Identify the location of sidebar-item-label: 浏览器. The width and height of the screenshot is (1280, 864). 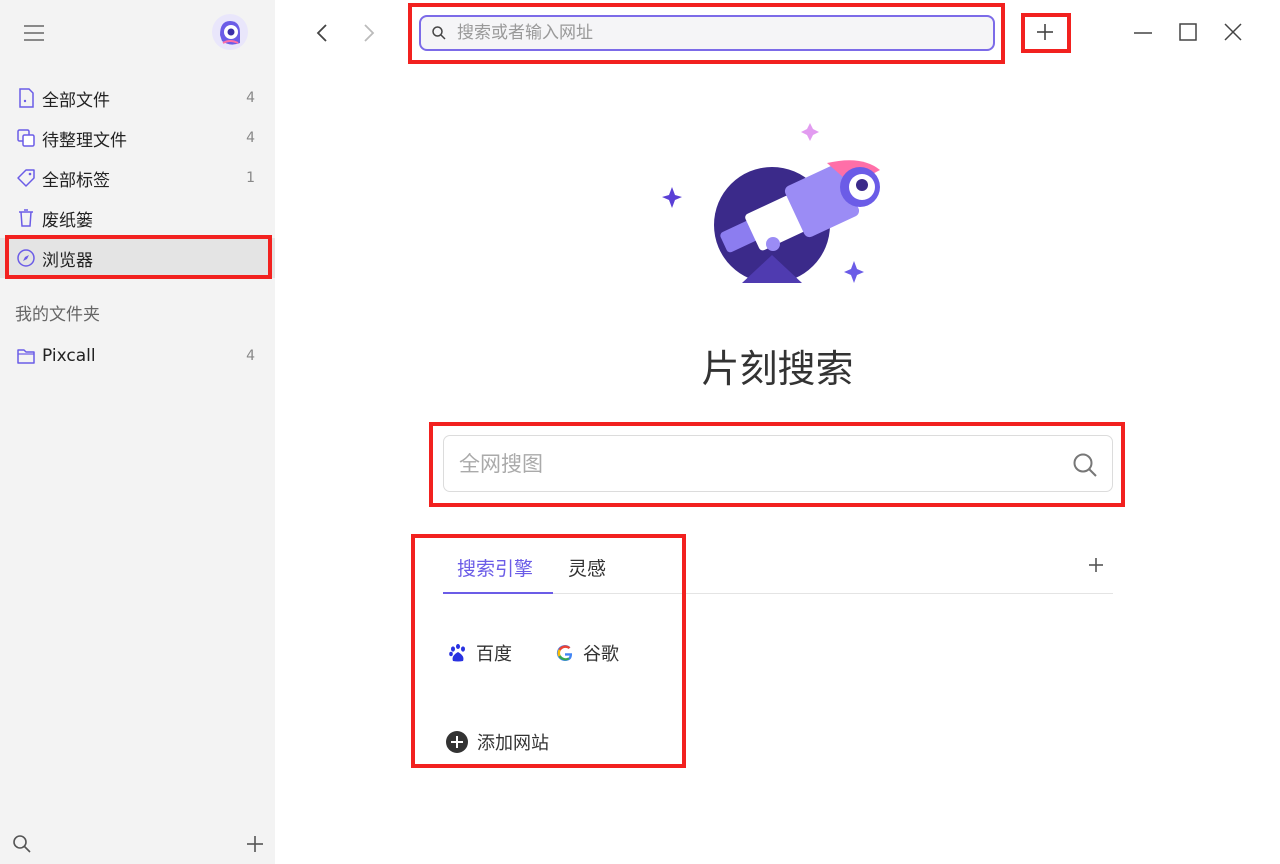
(67, 260).